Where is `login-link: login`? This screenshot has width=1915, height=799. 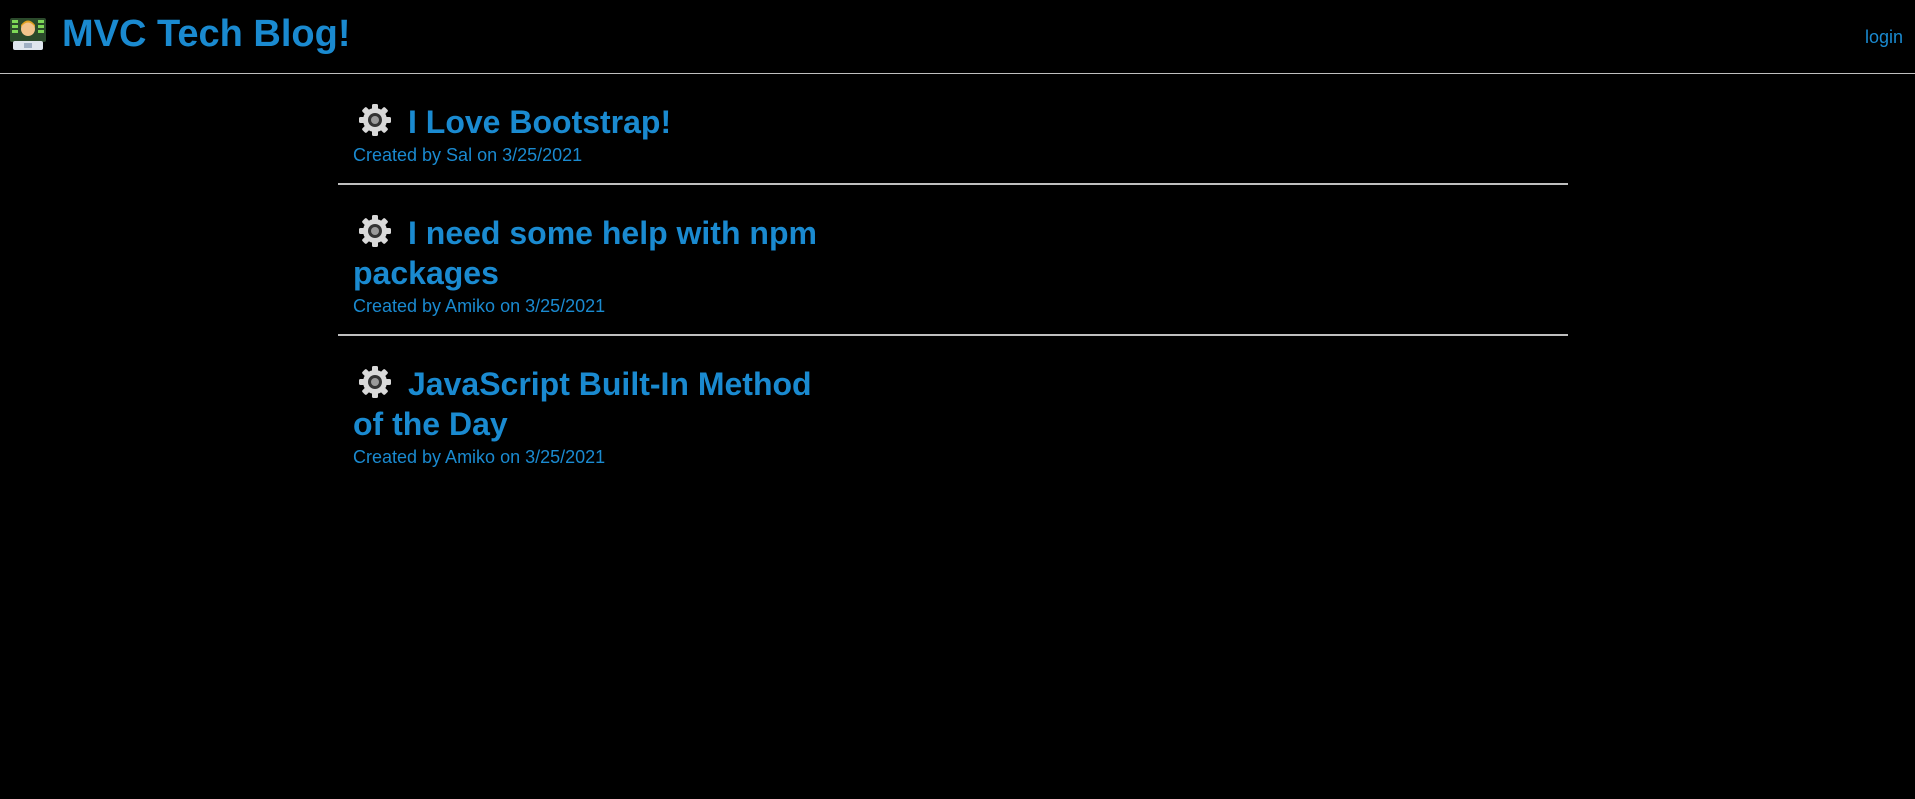 login-link: login is located at coordinates (1884, 37).